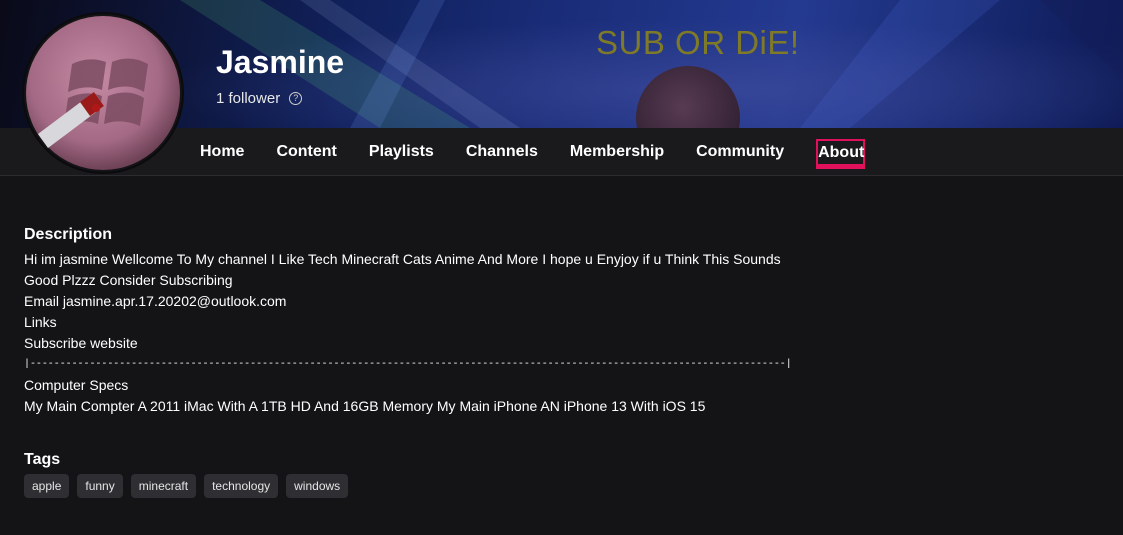  What do you see at coordinates (47, 486) in the screenshot?
I see `tag-chip: apple` at bounding box center [47, 486].